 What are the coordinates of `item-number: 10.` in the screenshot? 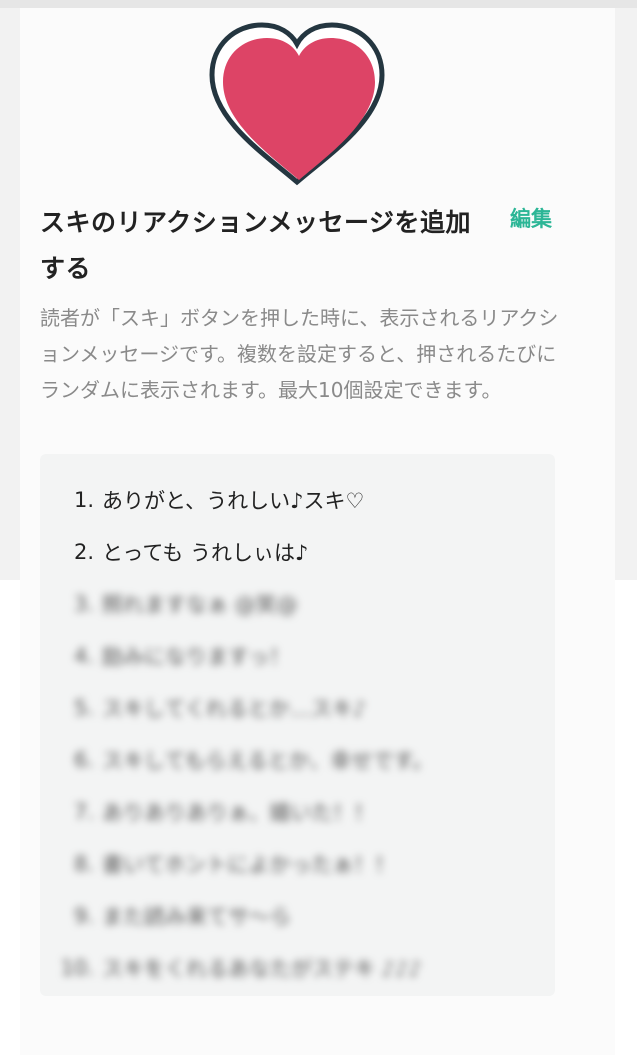 It's located at (77, 968).